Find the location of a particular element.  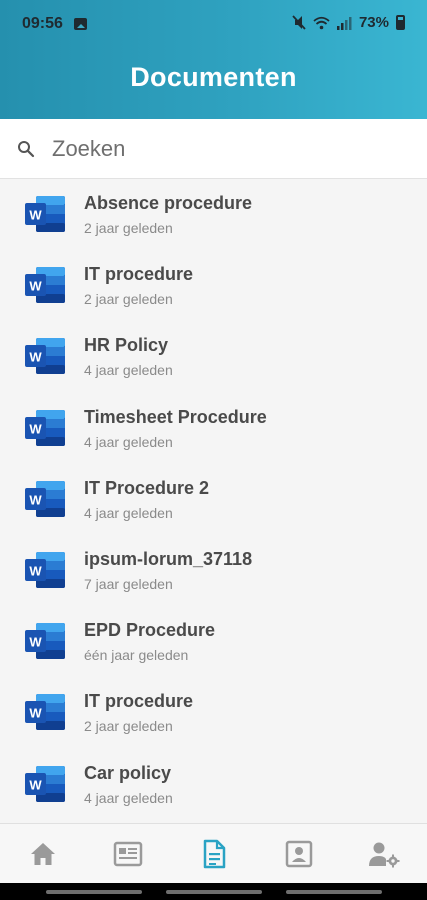

nav-news-button is located at coordinates (128, 854).